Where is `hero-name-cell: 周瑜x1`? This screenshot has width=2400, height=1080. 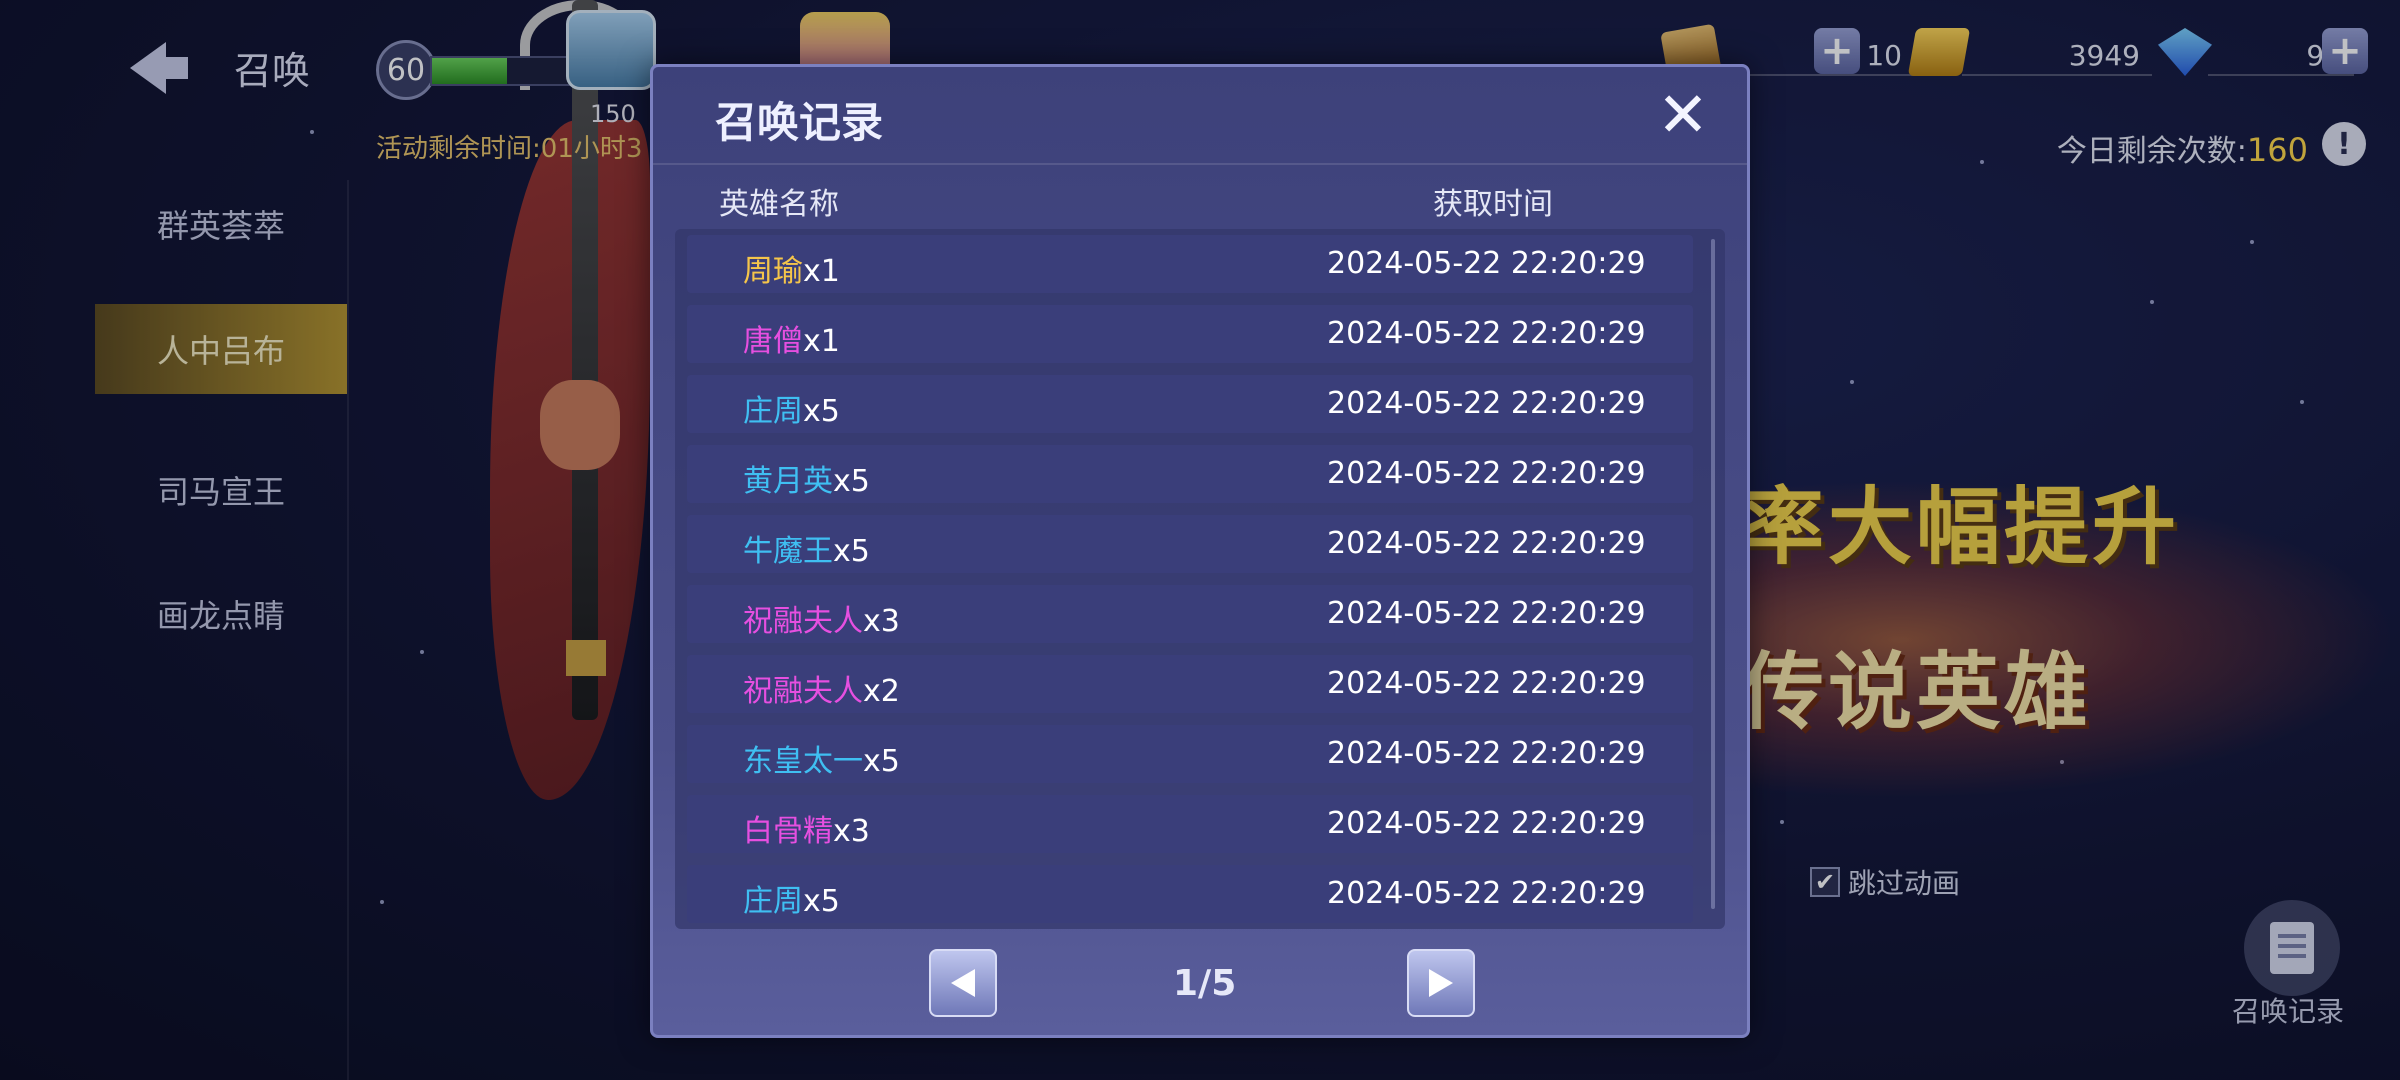 hero-name-cell: 周瑜x1 is located at coordinates (791, 268).